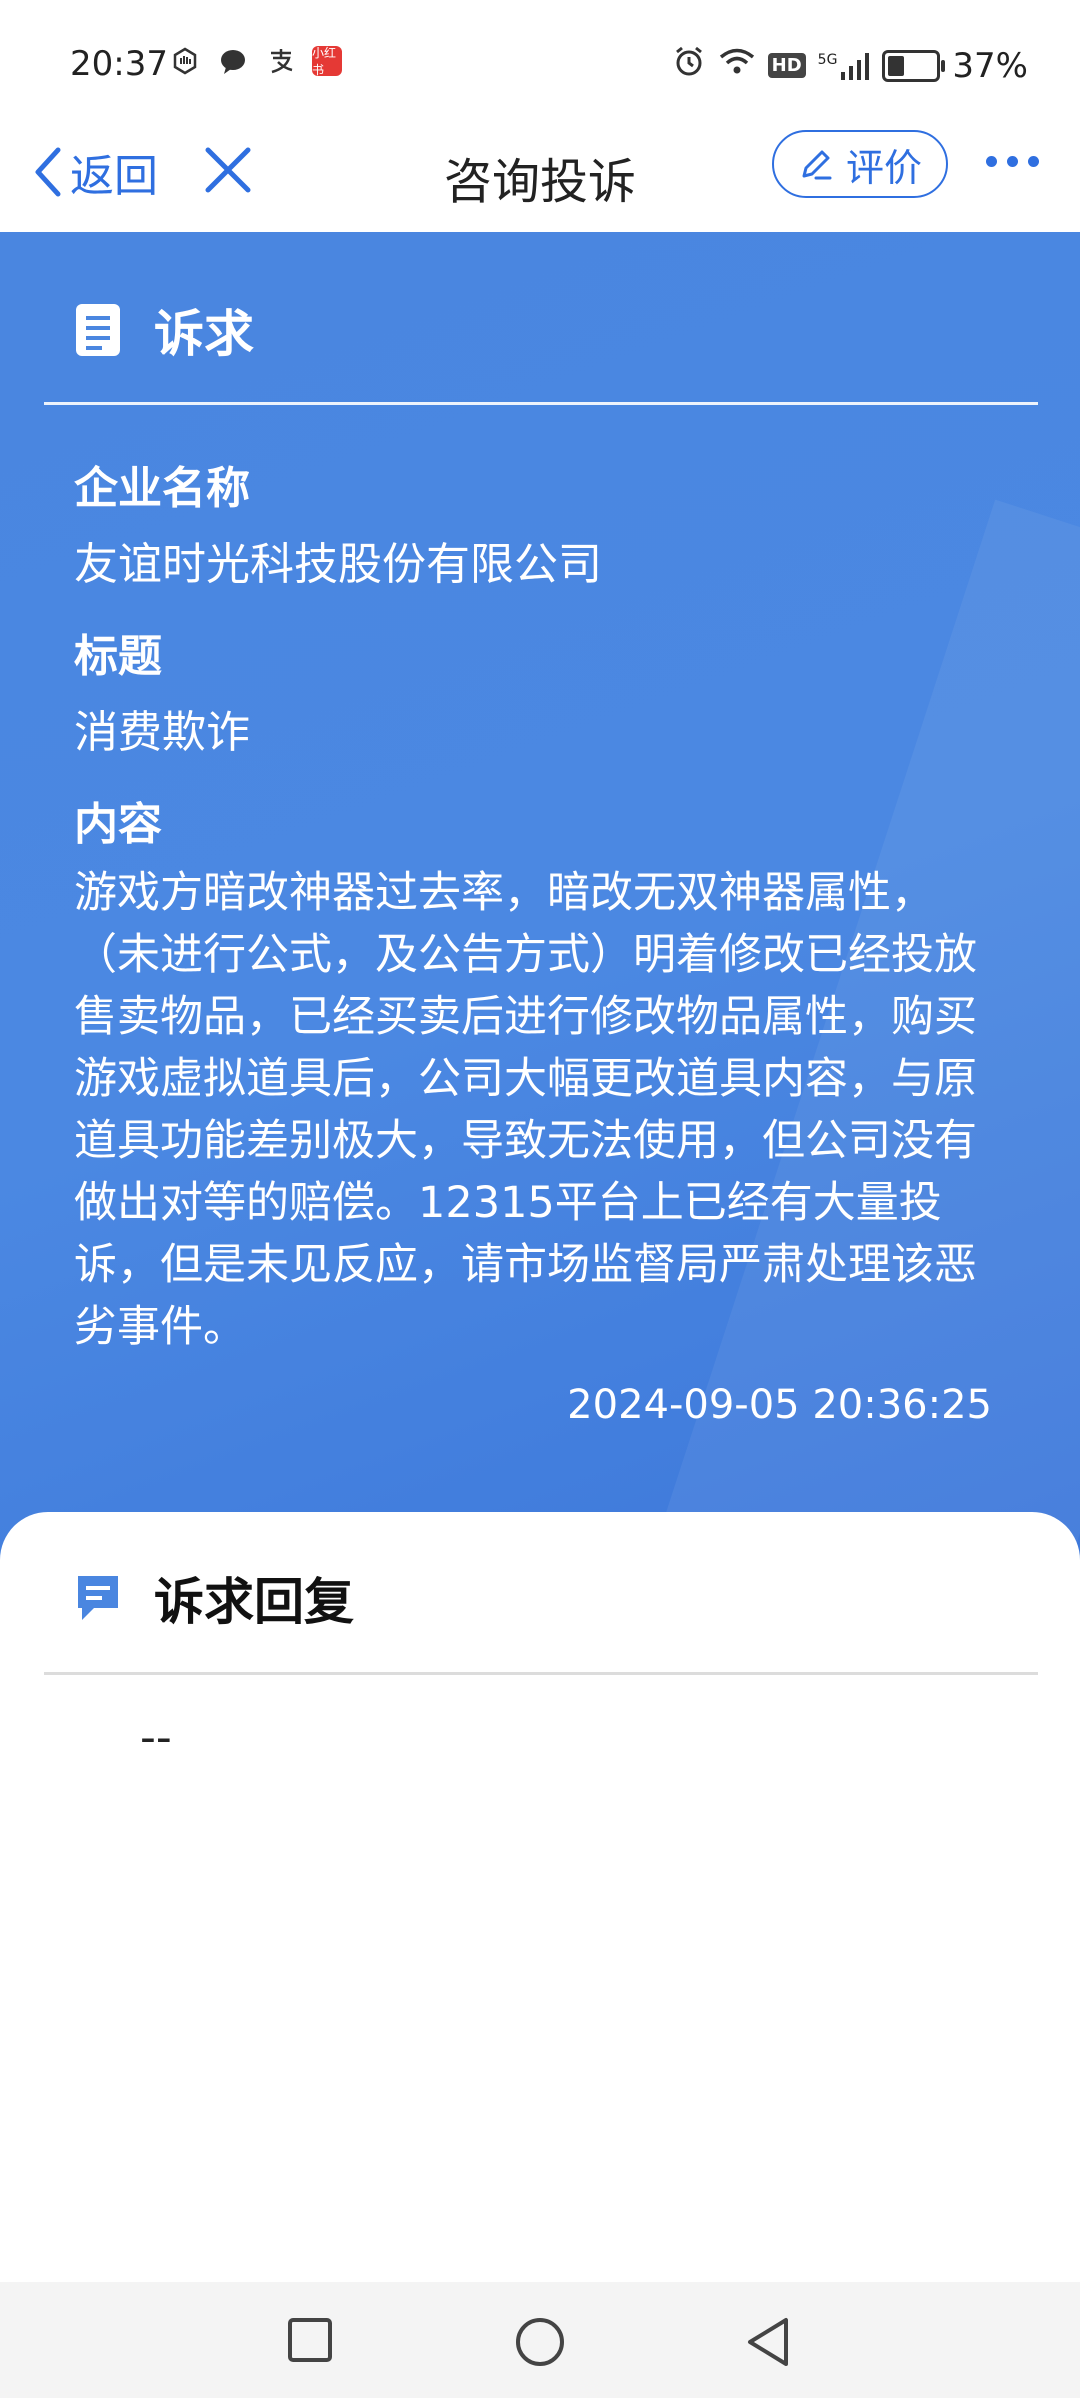  What do you see at coordinates (233, 61) in the screenshot?
I see `chat-icon` at bounding box center [233, 61].